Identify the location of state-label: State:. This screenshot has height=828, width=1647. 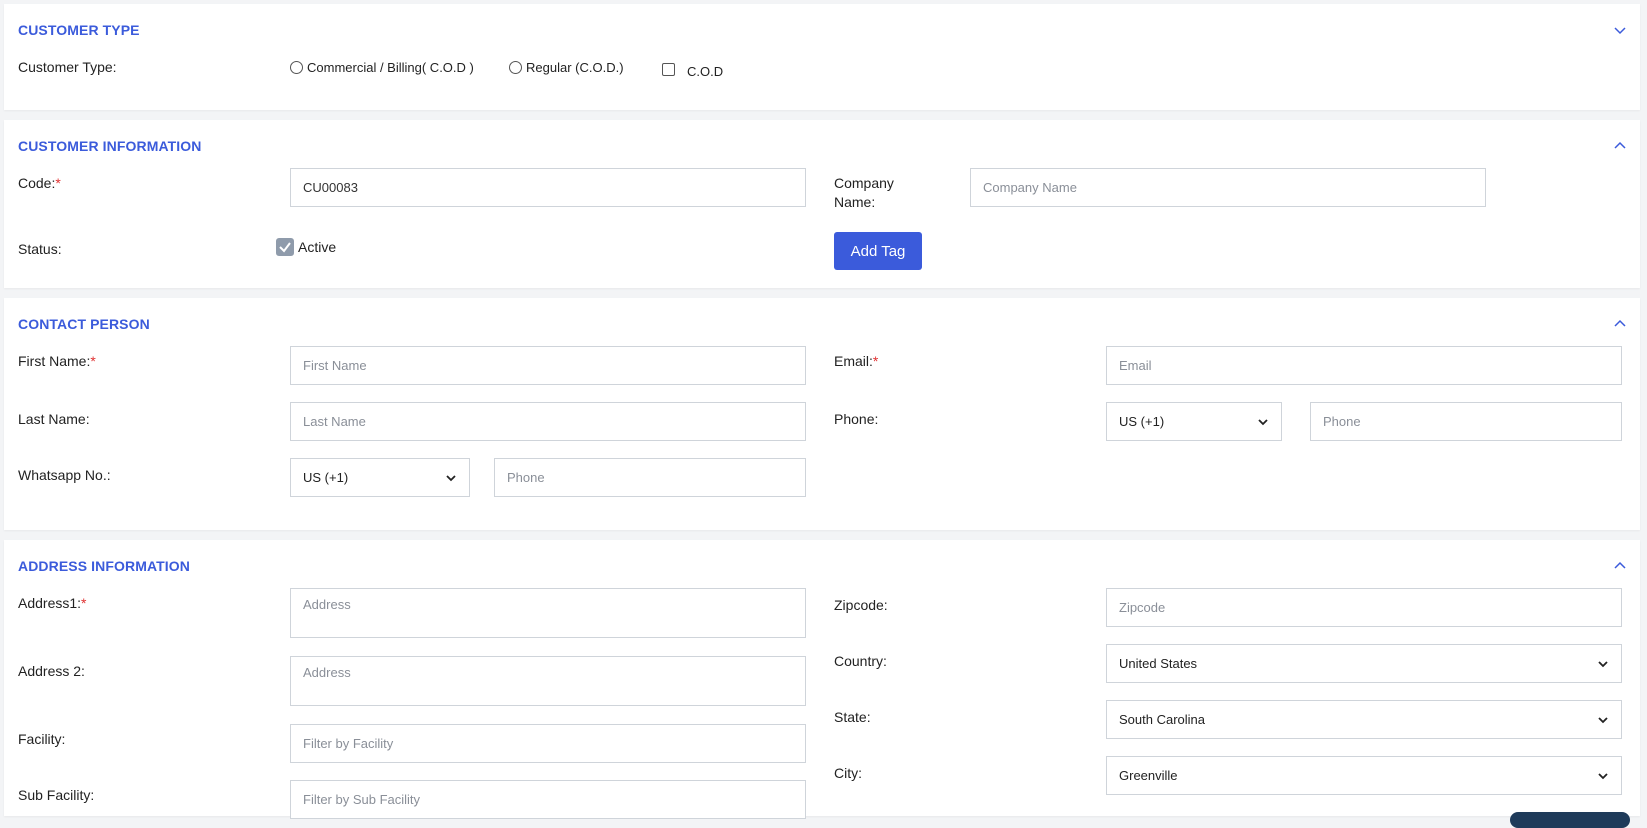
(852, 717).